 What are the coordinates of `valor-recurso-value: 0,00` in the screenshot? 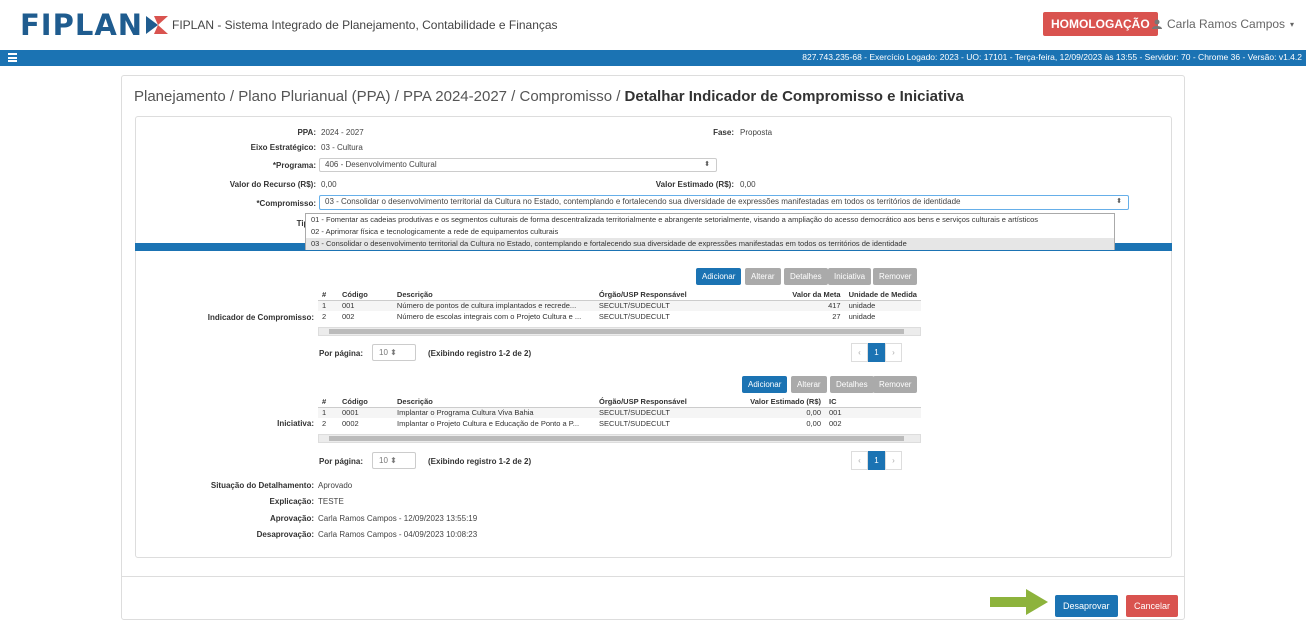 It's located at (329, 184).